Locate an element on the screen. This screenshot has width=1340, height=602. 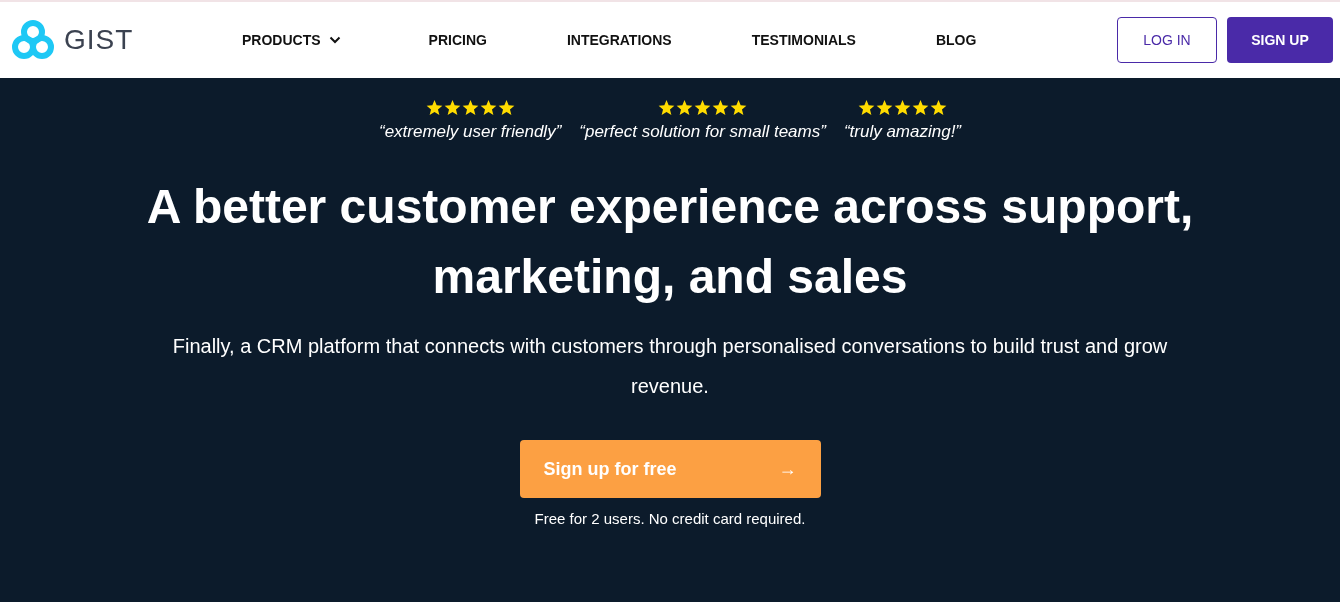
review-quote: “truly amazing!” is located at coordinates (902, 132).